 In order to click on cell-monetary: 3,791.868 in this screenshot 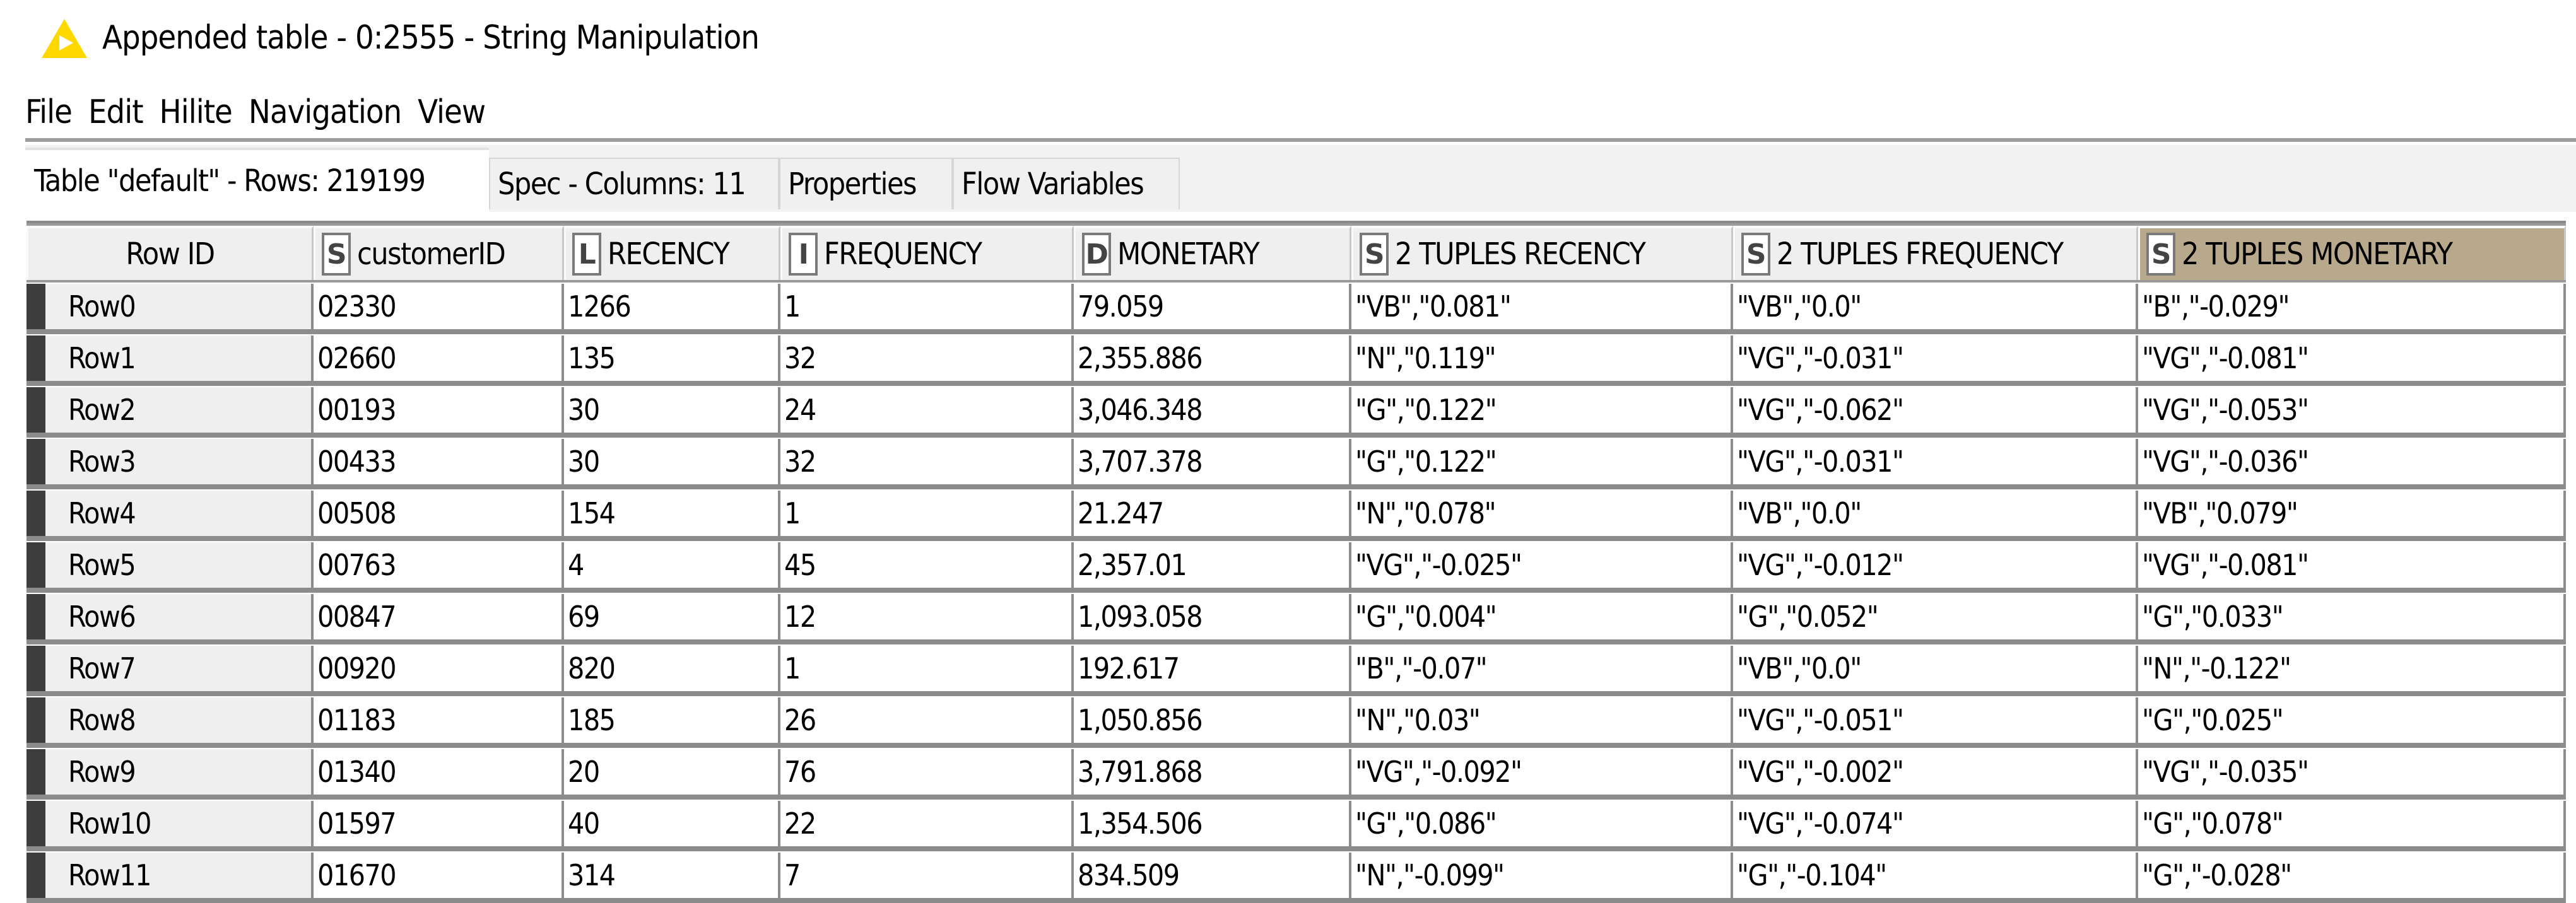, I will do `click(1212, 772)`.